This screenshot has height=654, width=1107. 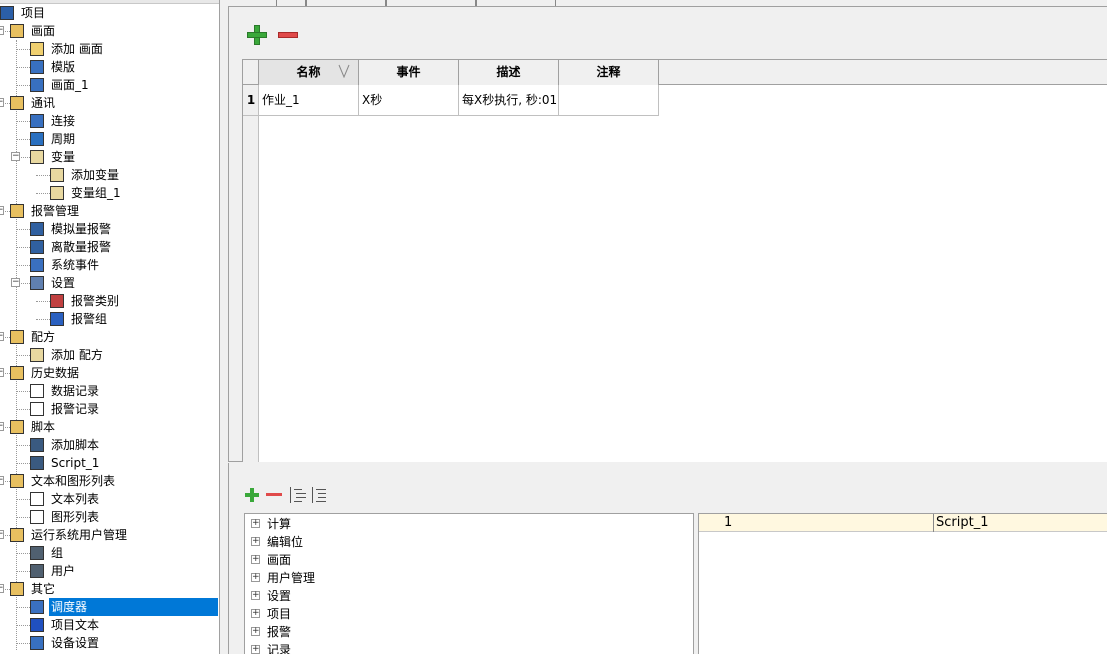 I want to click on add-function-button, so click(x=253, y=495).